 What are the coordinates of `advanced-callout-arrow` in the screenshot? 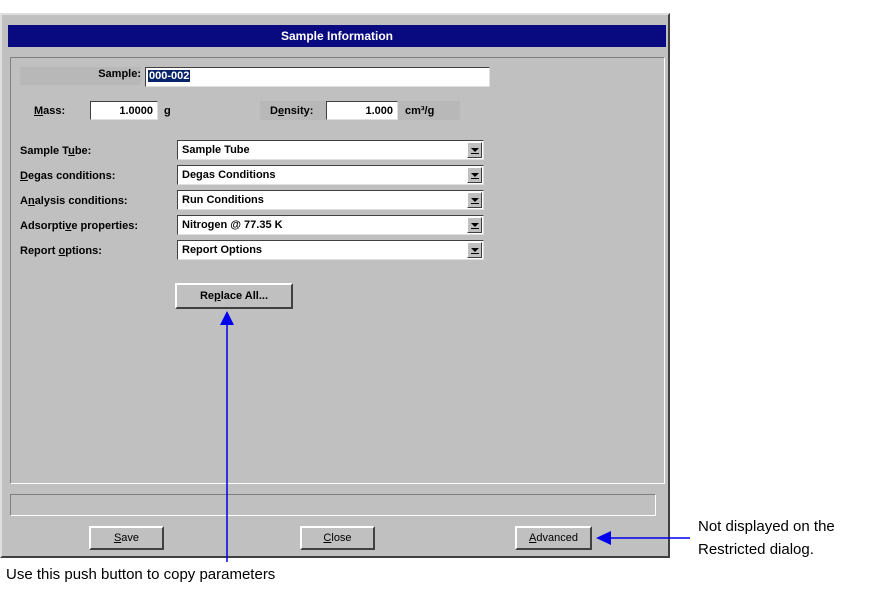 It's located at (643, 538).